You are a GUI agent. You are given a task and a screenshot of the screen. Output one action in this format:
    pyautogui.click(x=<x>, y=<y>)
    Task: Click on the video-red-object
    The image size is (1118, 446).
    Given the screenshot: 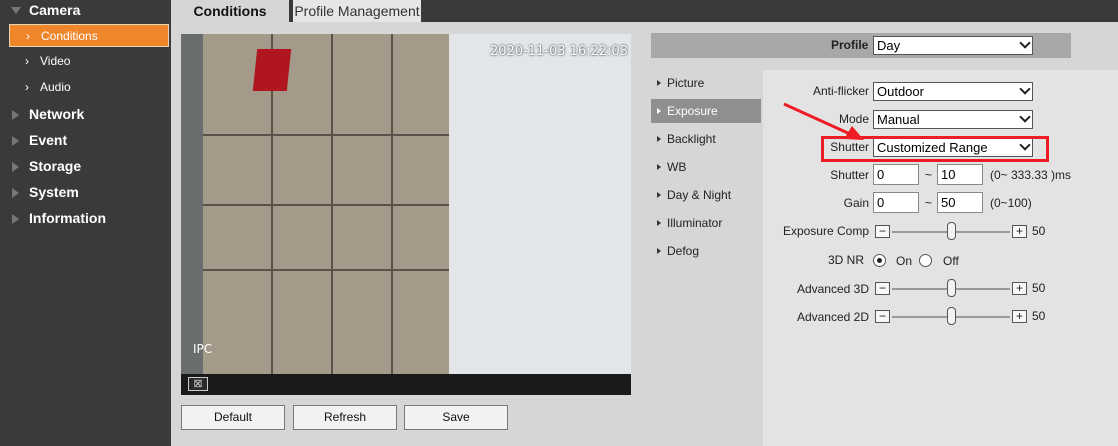 What is the action you would take?
    pyautogui.click(x=272, y=70)
    